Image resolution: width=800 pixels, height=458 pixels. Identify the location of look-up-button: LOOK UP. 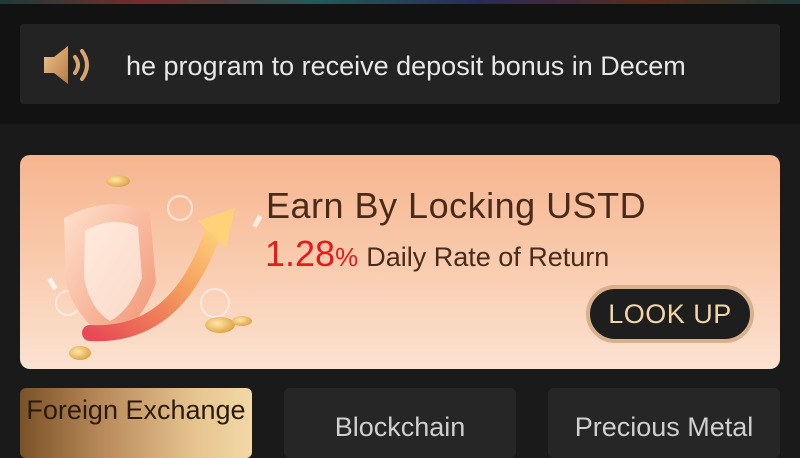
(670, 314).